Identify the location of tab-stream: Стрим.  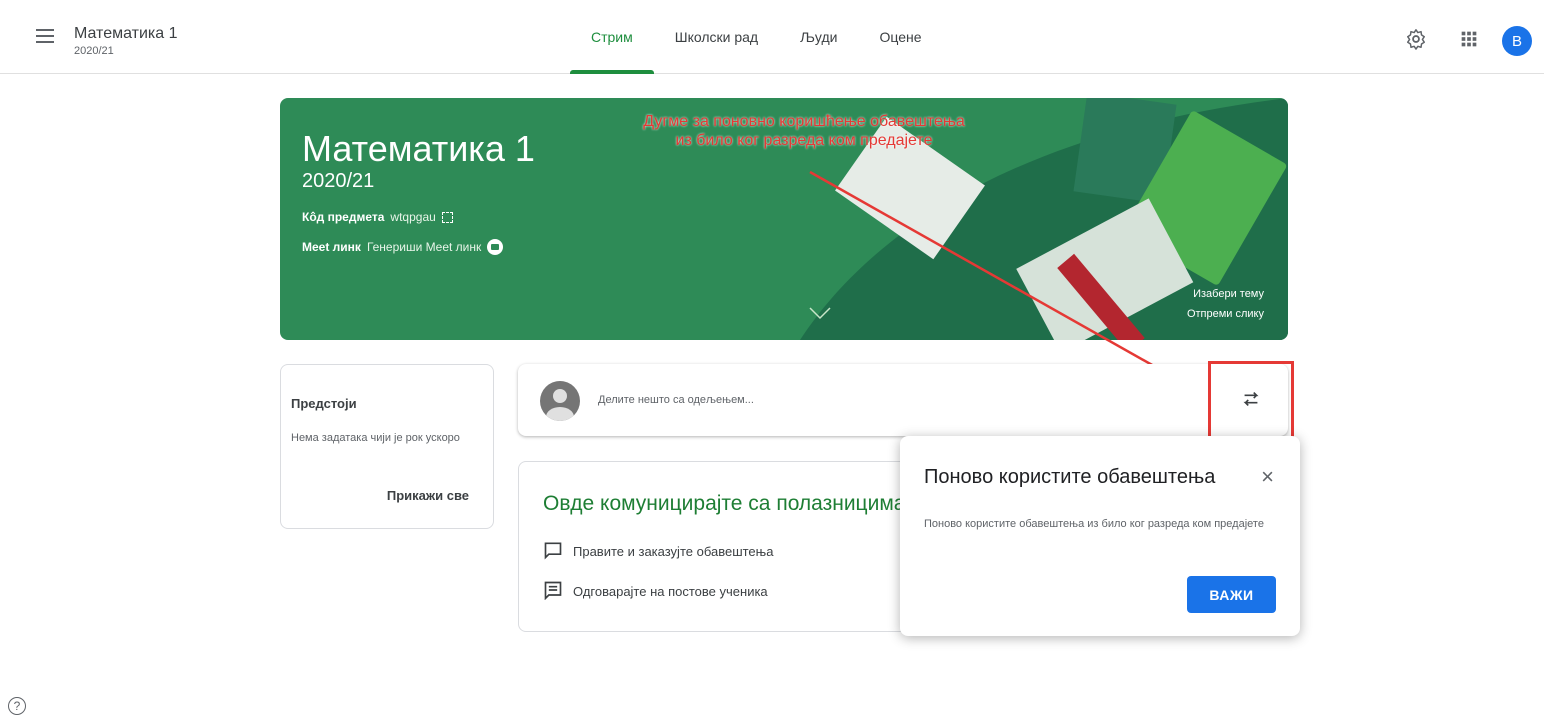
(612, 37).